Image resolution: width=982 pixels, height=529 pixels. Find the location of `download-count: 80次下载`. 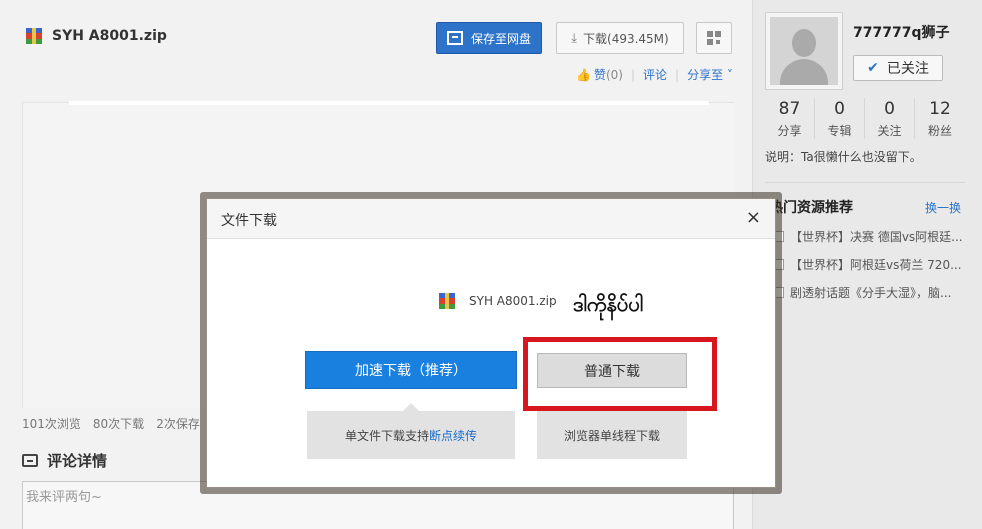

download-count: 80次下载 is located at coordinates (118, 424).